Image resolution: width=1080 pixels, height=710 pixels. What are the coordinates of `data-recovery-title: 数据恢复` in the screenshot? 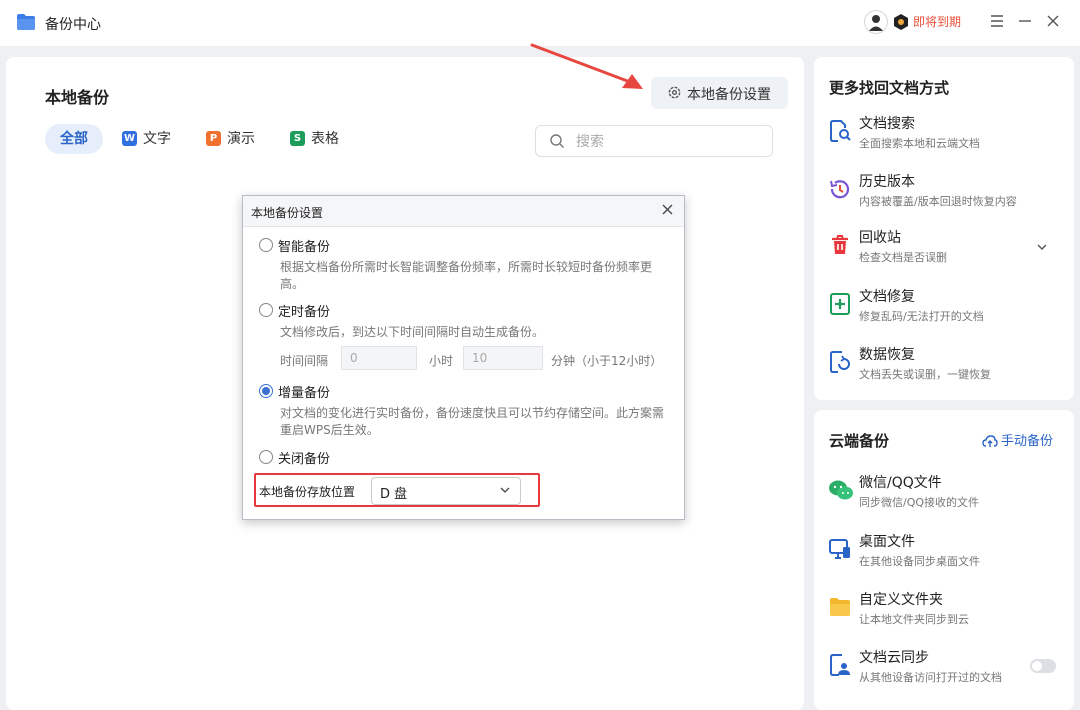 It's located at (887, 355).